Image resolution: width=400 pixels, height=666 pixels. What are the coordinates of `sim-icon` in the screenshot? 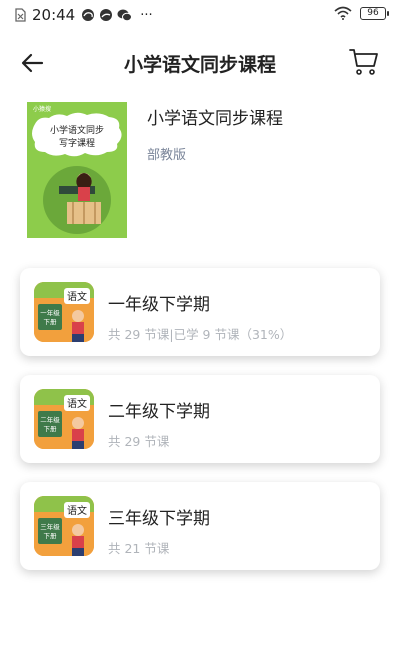 It's located at (20, 15).